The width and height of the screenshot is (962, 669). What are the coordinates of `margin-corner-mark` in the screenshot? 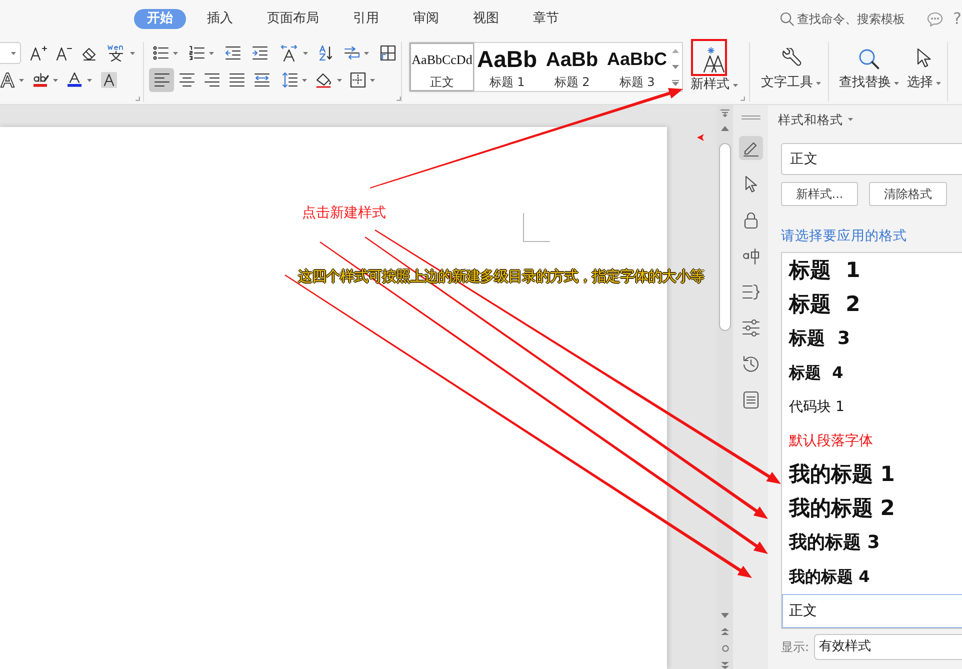 It's located at (536, 227).